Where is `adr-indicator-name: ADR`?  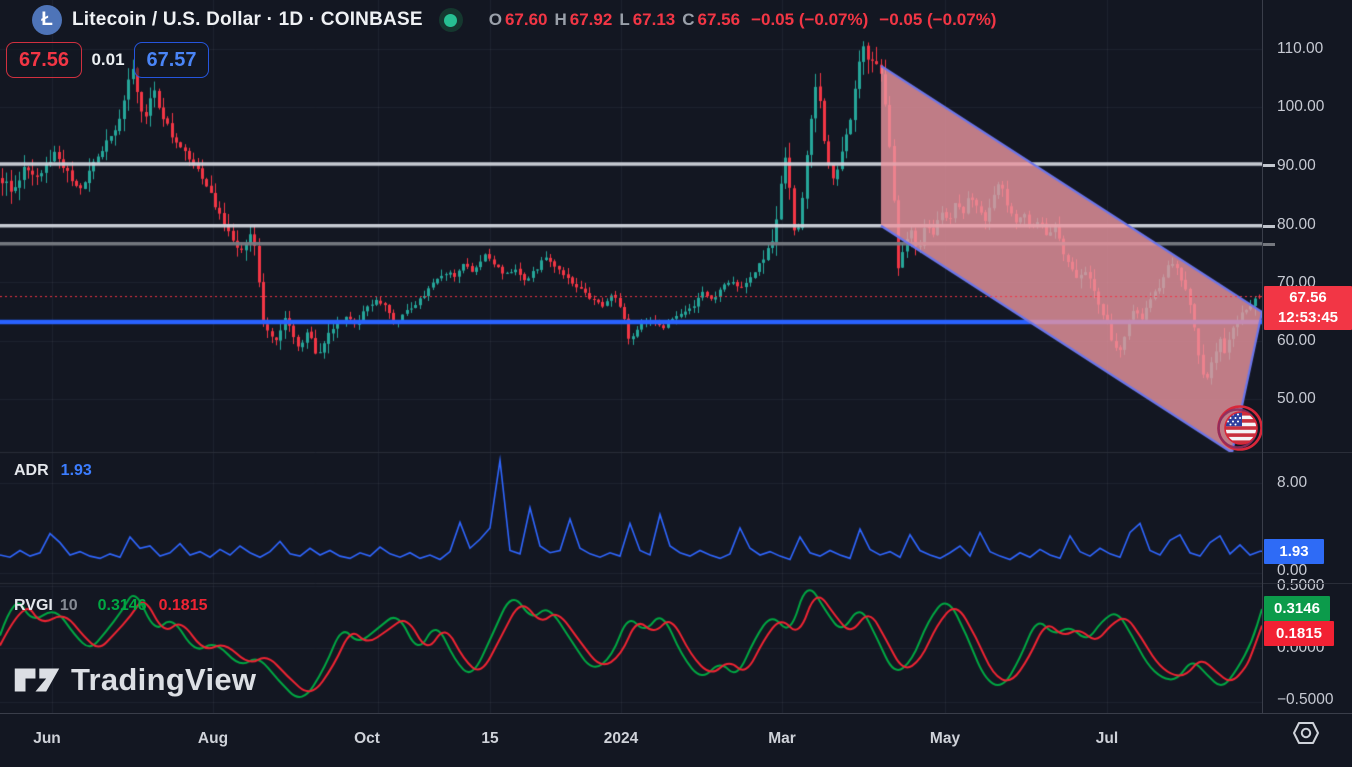
adr-indicator-name: ADR is located at coordinates (31, 470).